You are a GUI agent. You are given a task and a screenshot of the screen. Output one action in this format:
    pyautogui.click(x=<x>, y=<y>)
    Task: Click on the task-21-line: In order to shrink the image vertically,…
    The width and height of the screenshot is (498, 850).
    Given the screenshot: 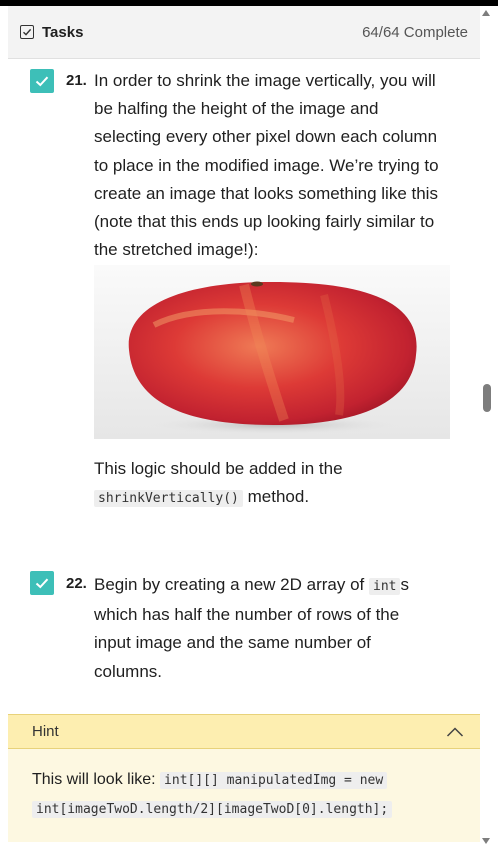 What is the action you would take?
    pyautogui.click(x=265, y=80)
    